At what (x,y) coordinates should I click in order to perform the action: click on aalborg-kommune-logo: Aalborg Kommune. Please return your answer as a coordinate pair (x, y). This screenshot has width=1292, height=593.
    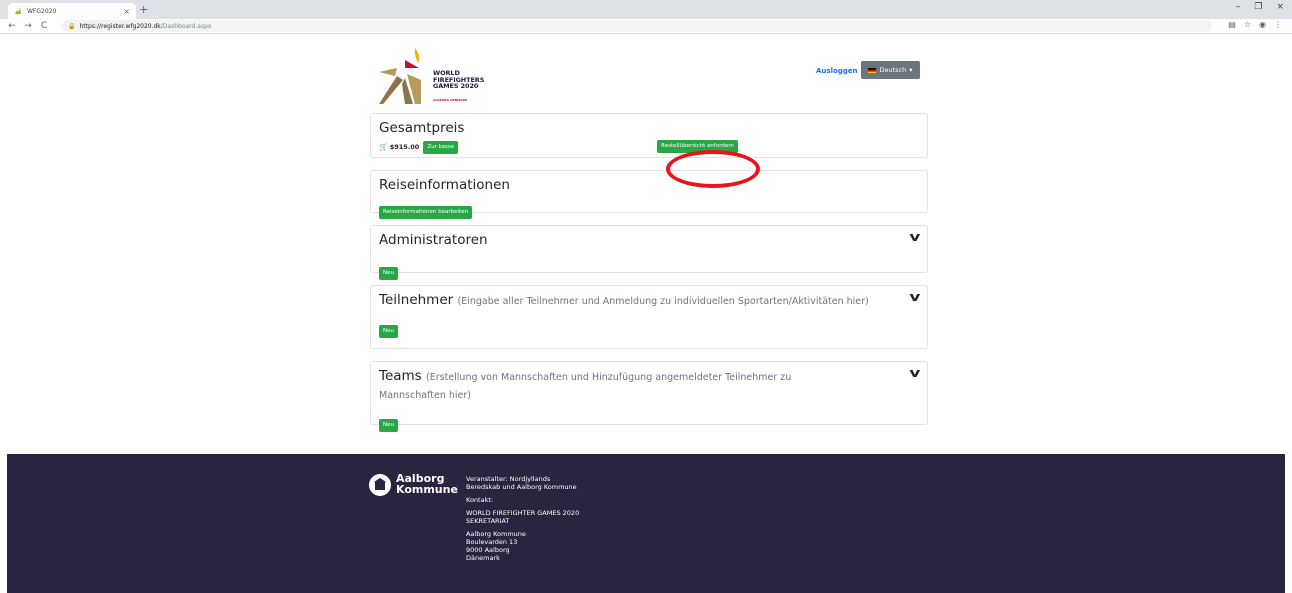
    Looking at the image, I should click on (414, 486).